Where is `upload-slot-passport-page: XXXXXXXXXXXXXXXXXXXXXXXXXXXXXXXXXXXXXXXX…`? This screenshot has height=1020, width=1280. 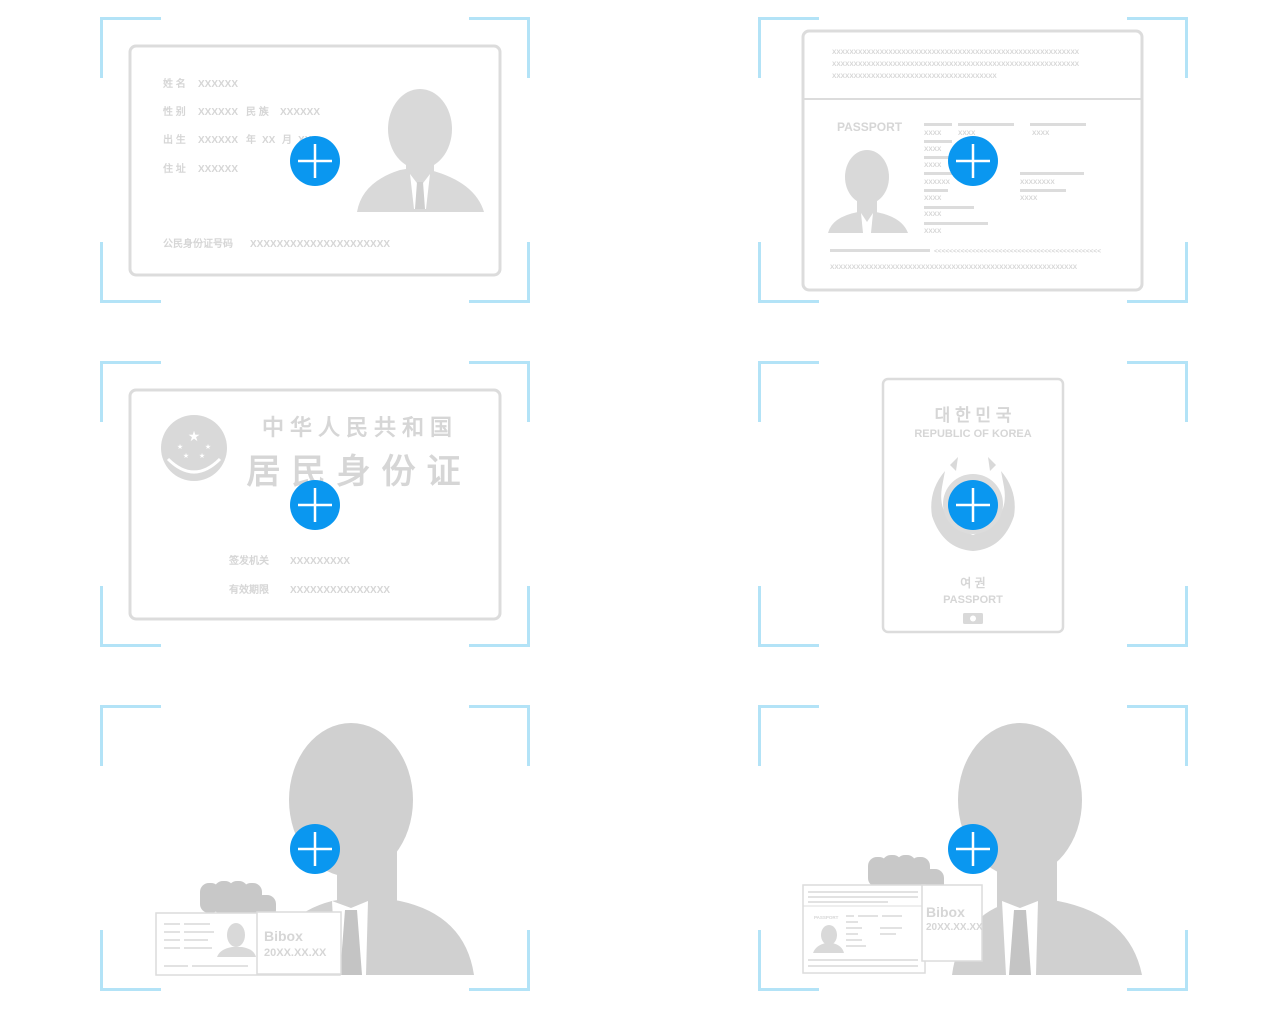 upload-slot-passport-page: XXXXXXXXXXXXXXXXXXXXXXXXXXXXXXXXXXXXXXXX… is located at coordinates (973, 160).